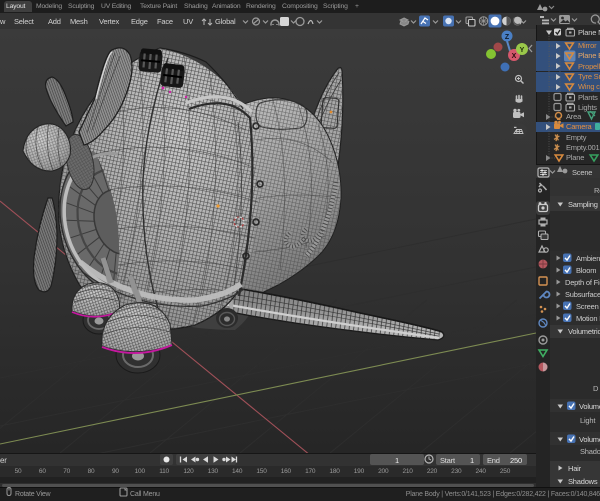 The width and height of the screenshot is (600, 501). What do you see at coordinates (514, 56) in the screenshot?
I see `svg-text: X` at bounding box center [514, 56].